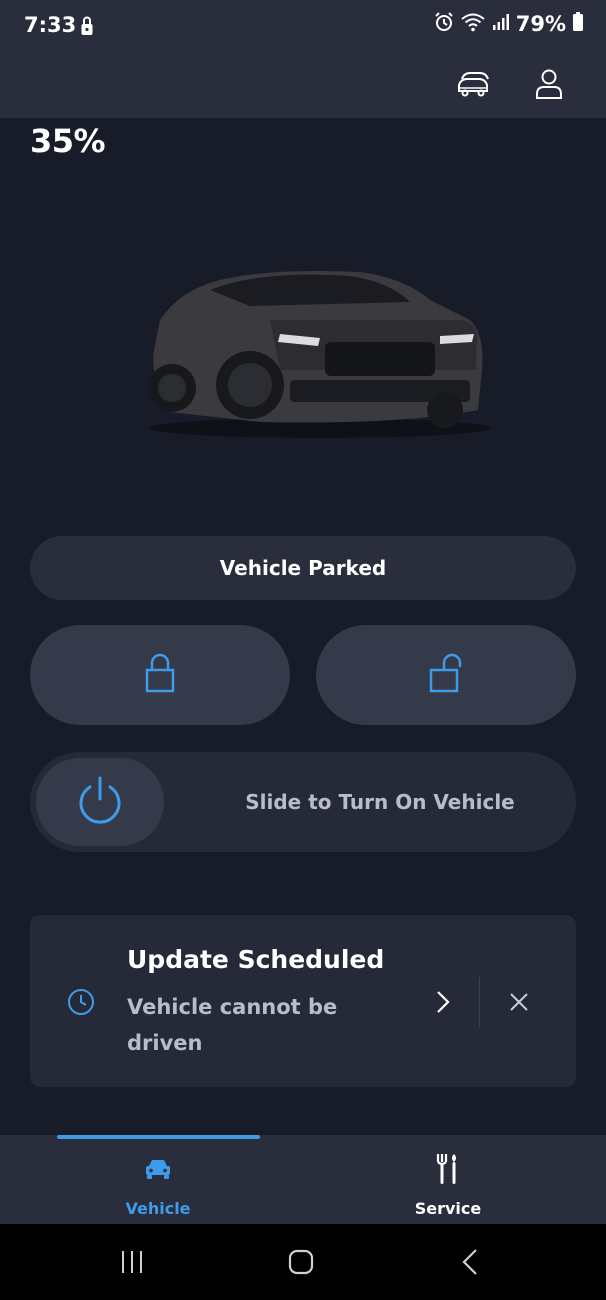 The width and height of the screenshot is (606, 1300). Describe the element at coordinates (303, 27) in the screenshot. I see `status-bar: 7:33 79%` at that location.